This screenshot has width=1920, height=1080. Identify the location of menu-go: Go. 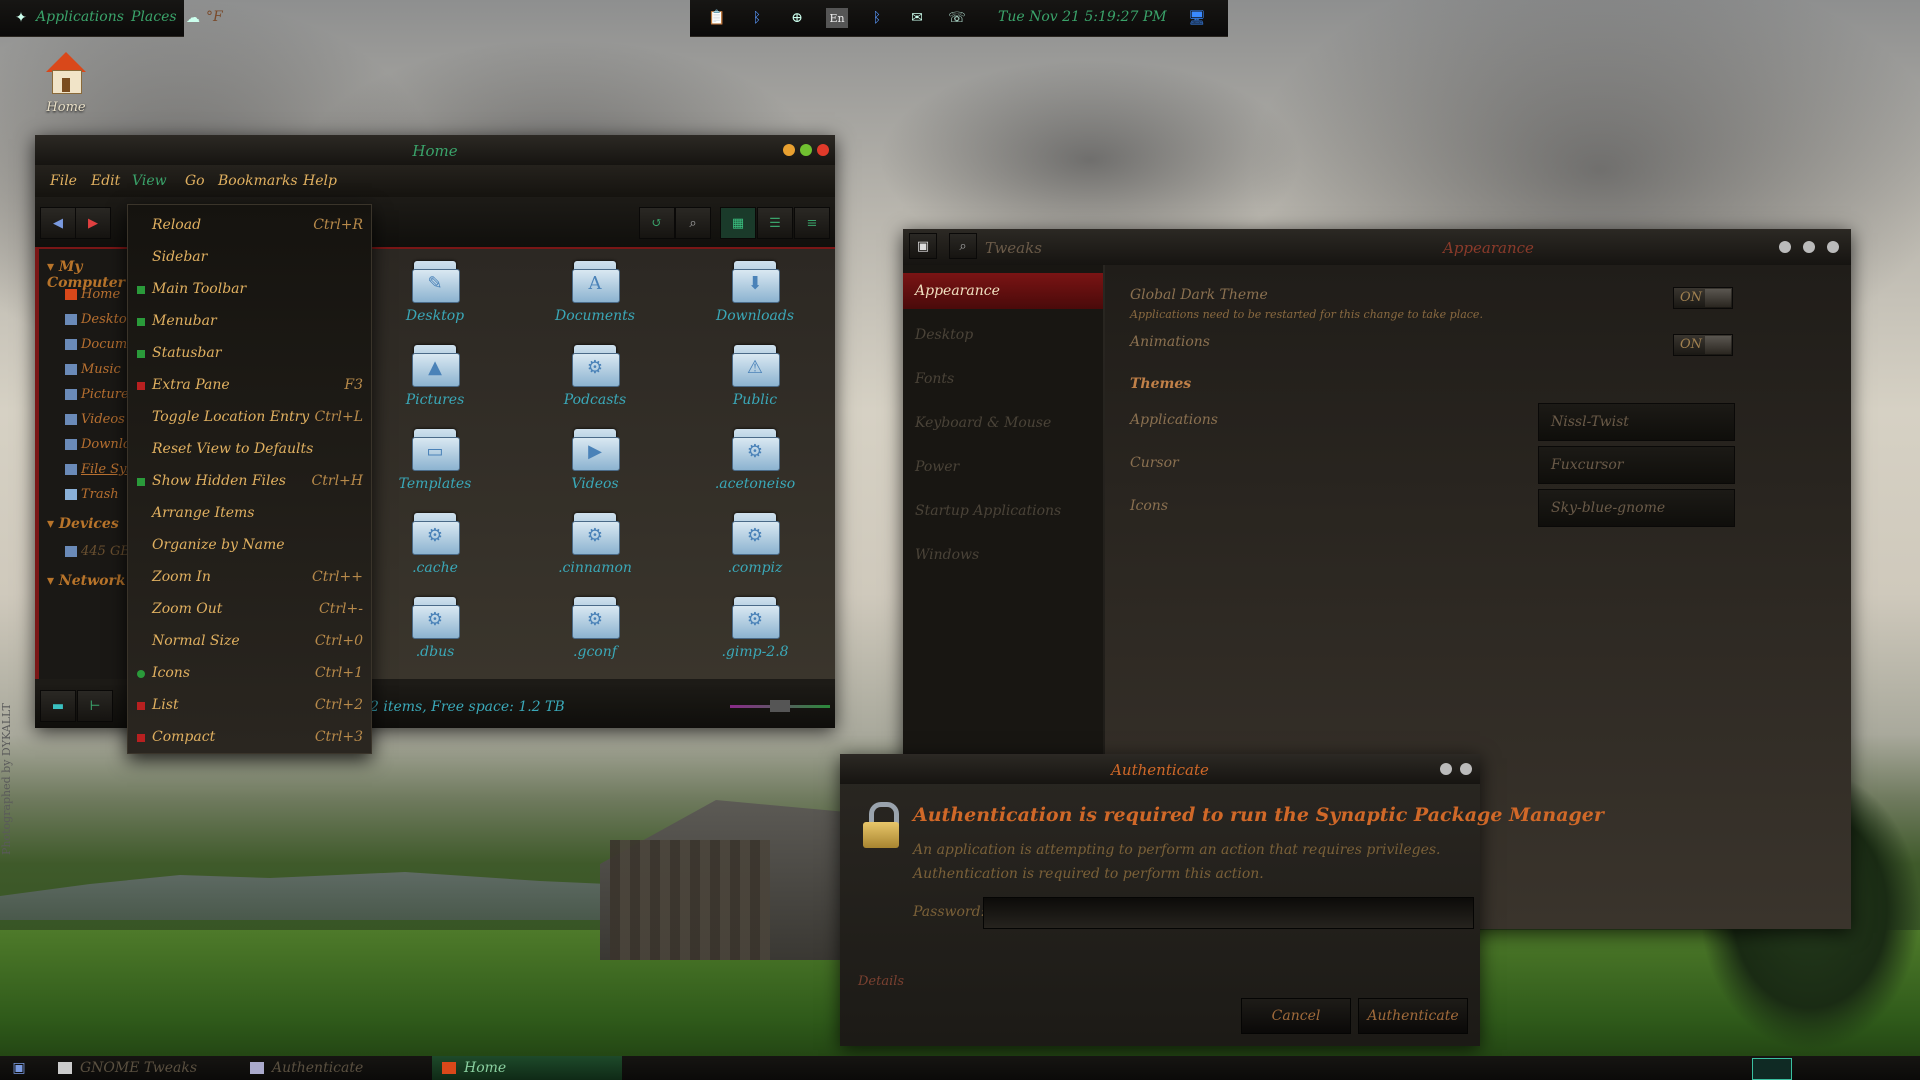
(195, 181).